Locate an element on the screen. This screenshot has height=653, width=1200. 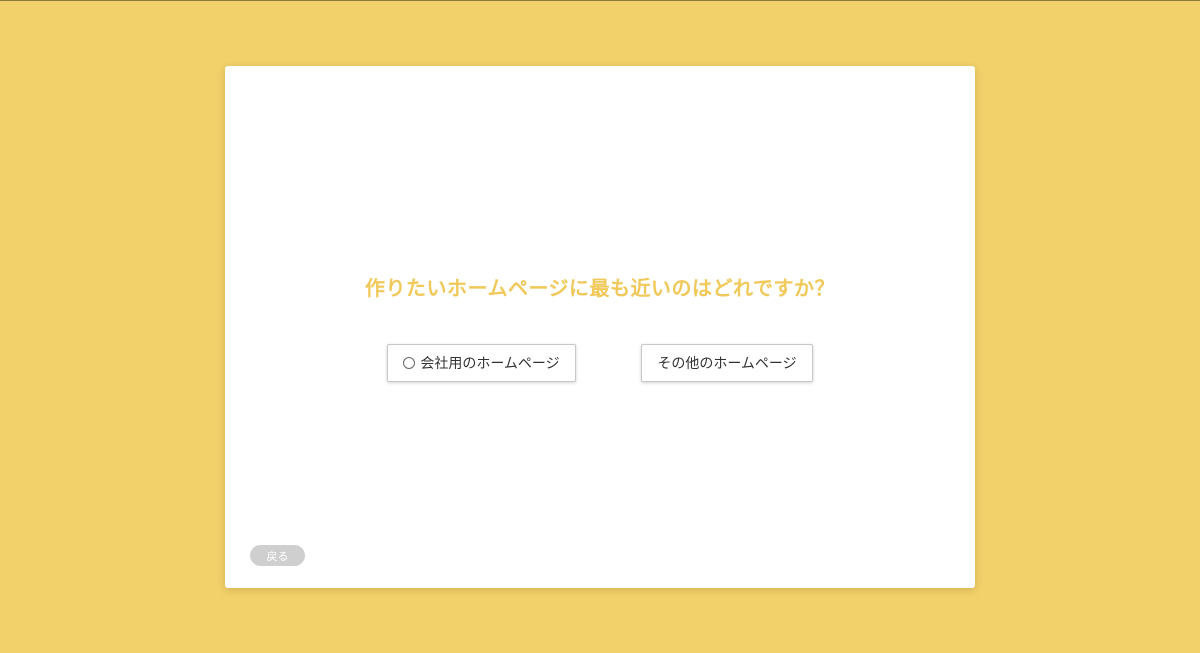
option-other-homepage-button: その他のホームページ is located at coordinates (727, 363).